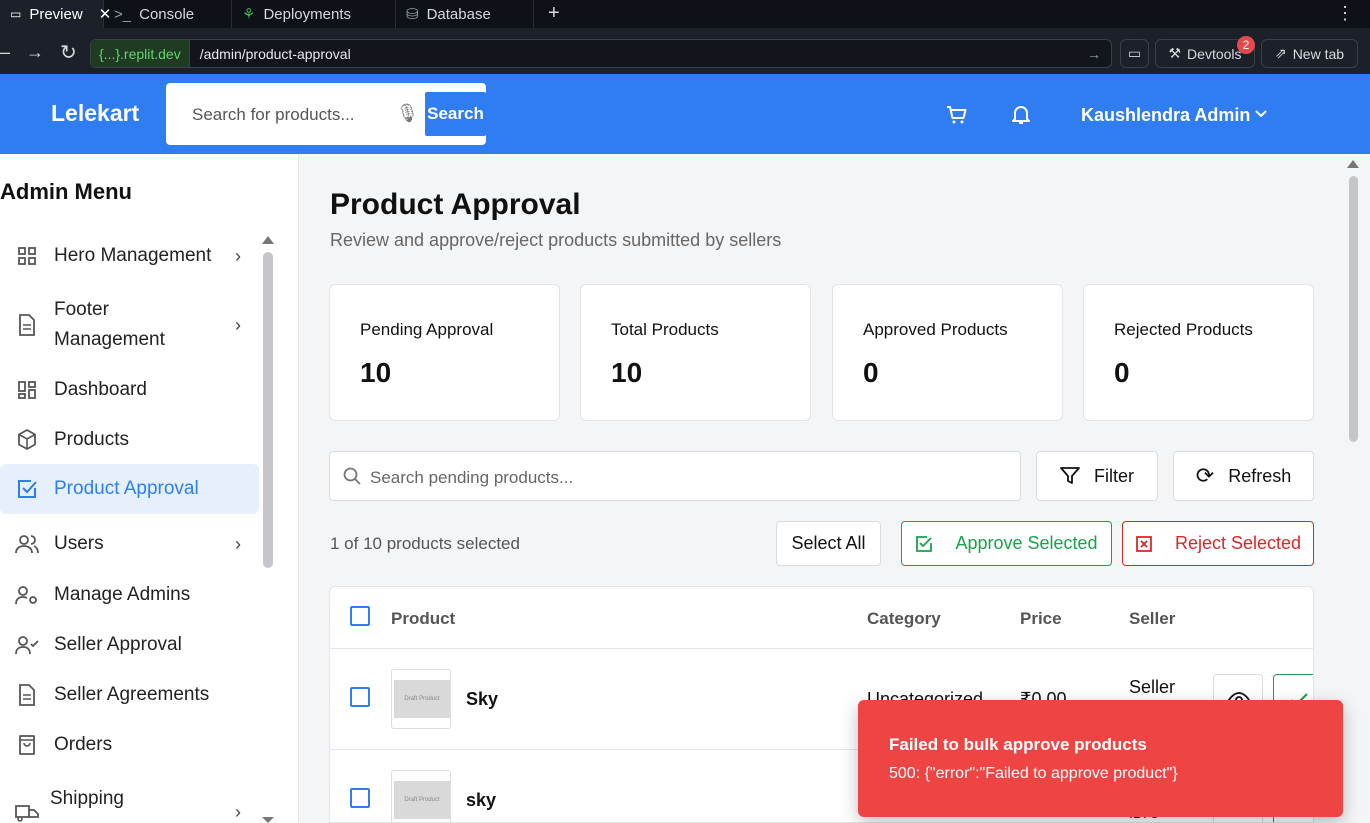 This screenshot has width=1370, height=823. I want to click on select-all-checkbox, so click(360, 616).